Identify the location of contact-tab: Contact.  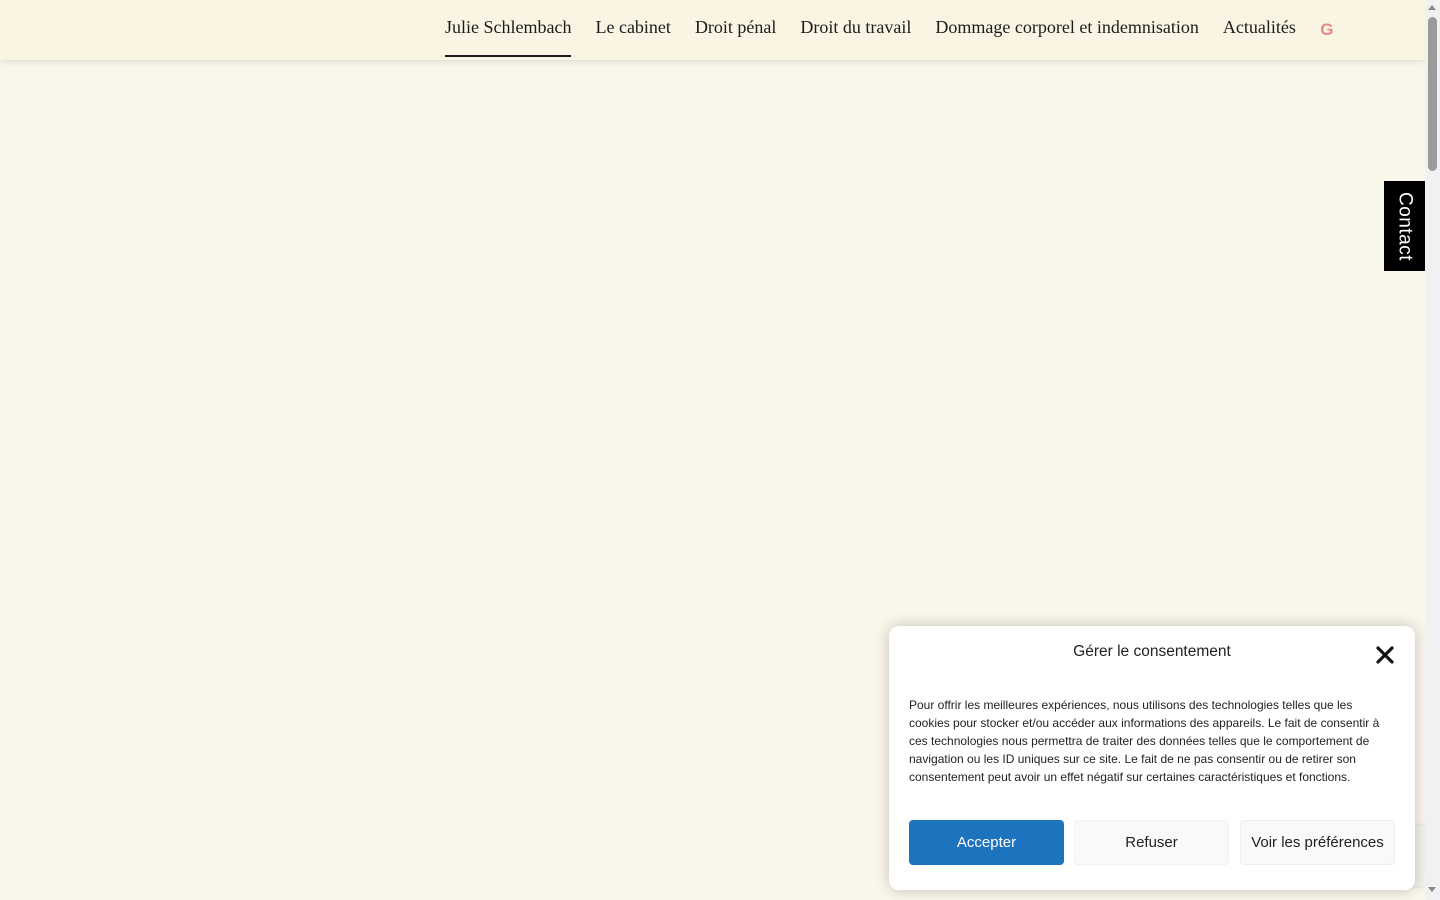
(1404, 226).